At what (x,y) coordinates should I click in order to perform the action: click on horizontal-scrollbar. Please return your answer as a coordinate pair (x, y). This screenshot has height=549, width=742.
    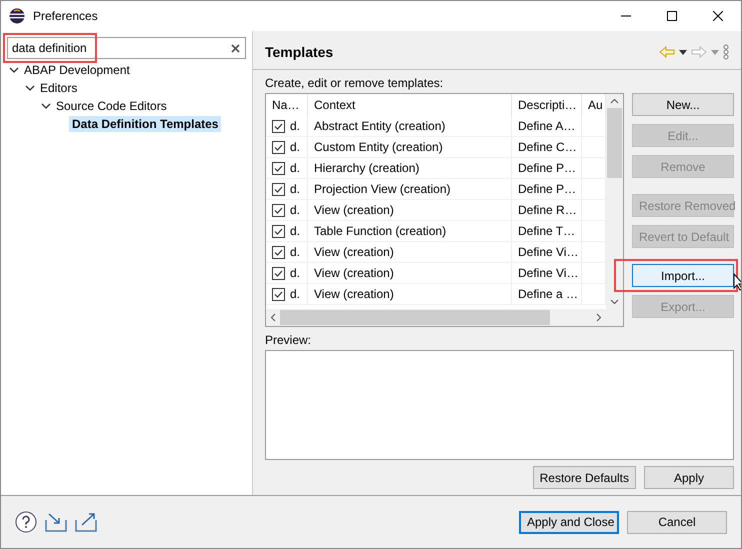
    Looking at the image, I should click on (436, 317).